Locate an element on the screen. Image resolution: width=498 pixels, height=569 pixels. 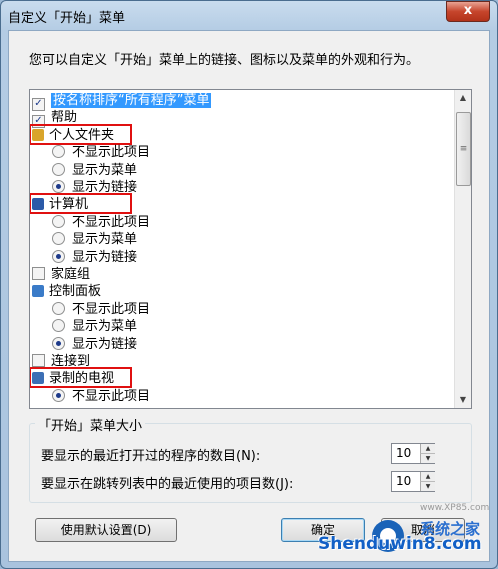
option-group-header: 控制面板 is located at coordinates (66, 291).